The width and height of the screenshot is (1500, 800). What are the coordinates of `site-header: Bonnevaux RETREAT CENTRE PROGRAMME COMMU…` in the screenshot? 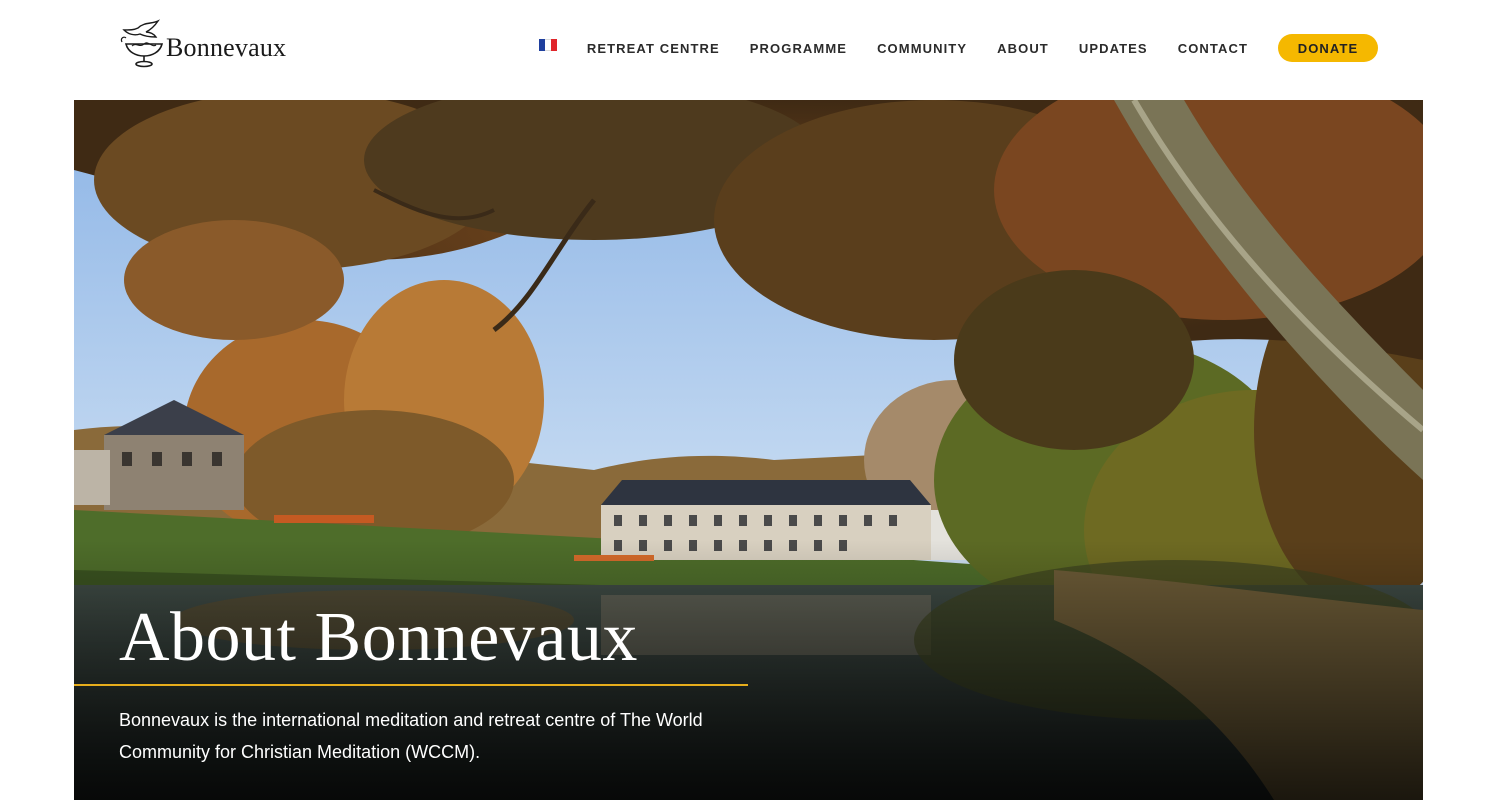 It's located at (750, 50).